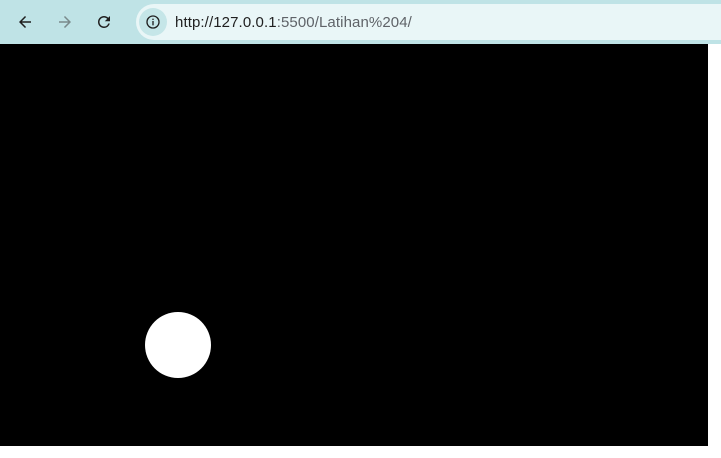 The height and width of the screenshot is (458, 721). I want to click on url-path: :5500/Latihan%204/, so click(344, 22).